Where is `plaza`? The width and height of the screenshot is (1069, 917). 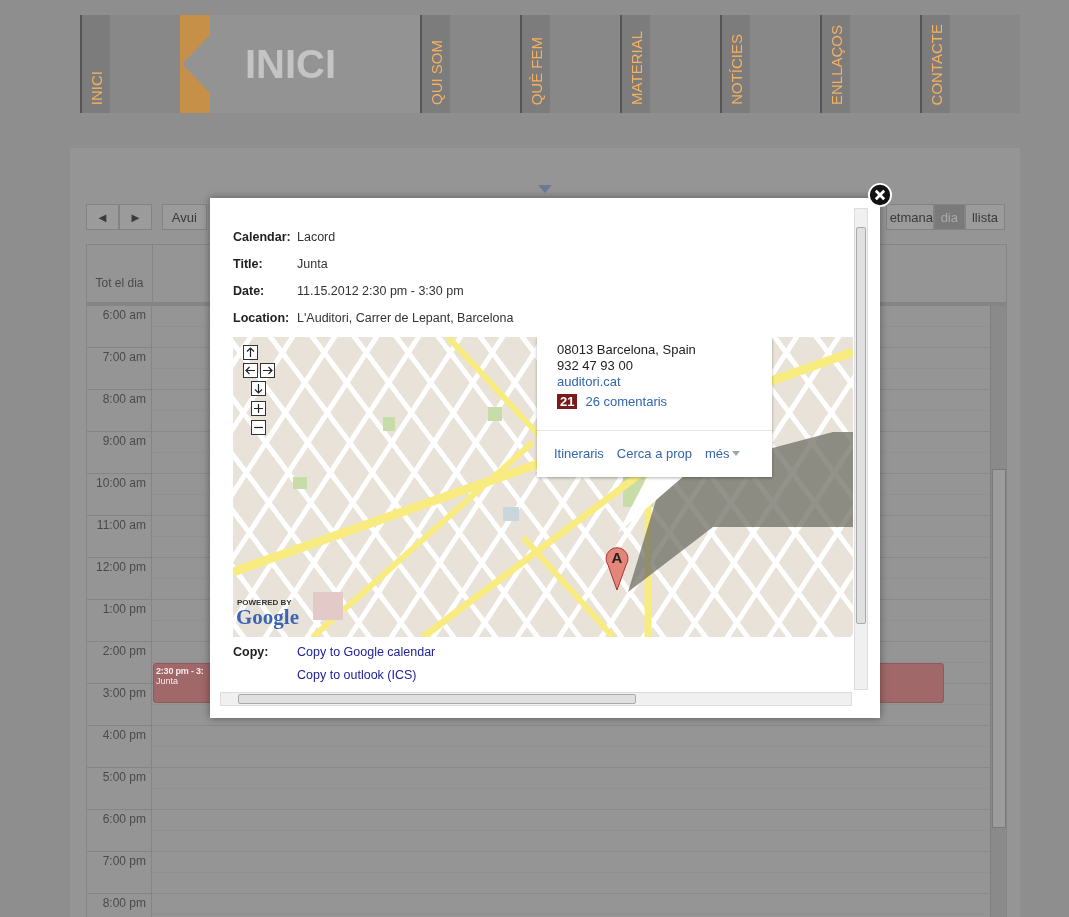
plaza is located at coordinates (511, 514).